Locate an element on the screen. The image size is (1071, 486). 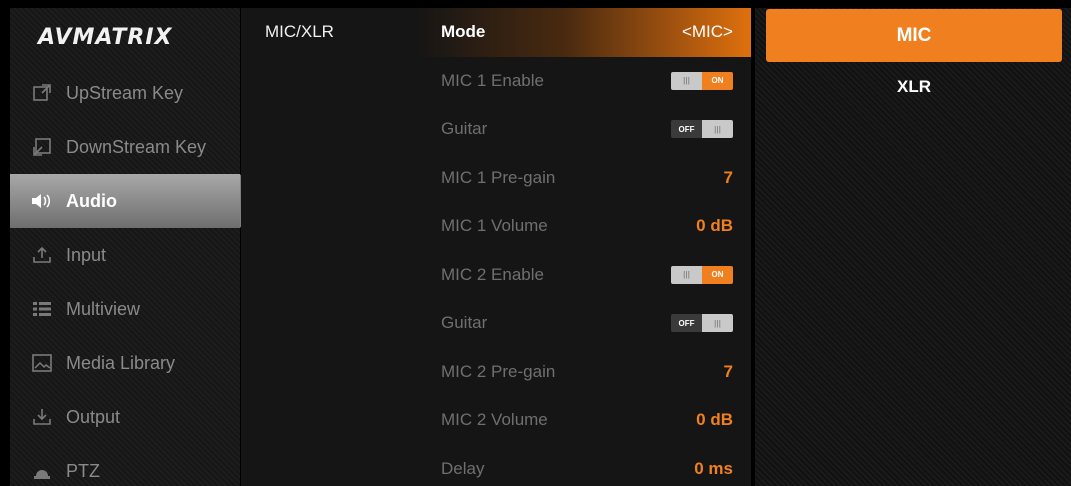
sidebar-item-input: Input is located at coordinates (125, 255).